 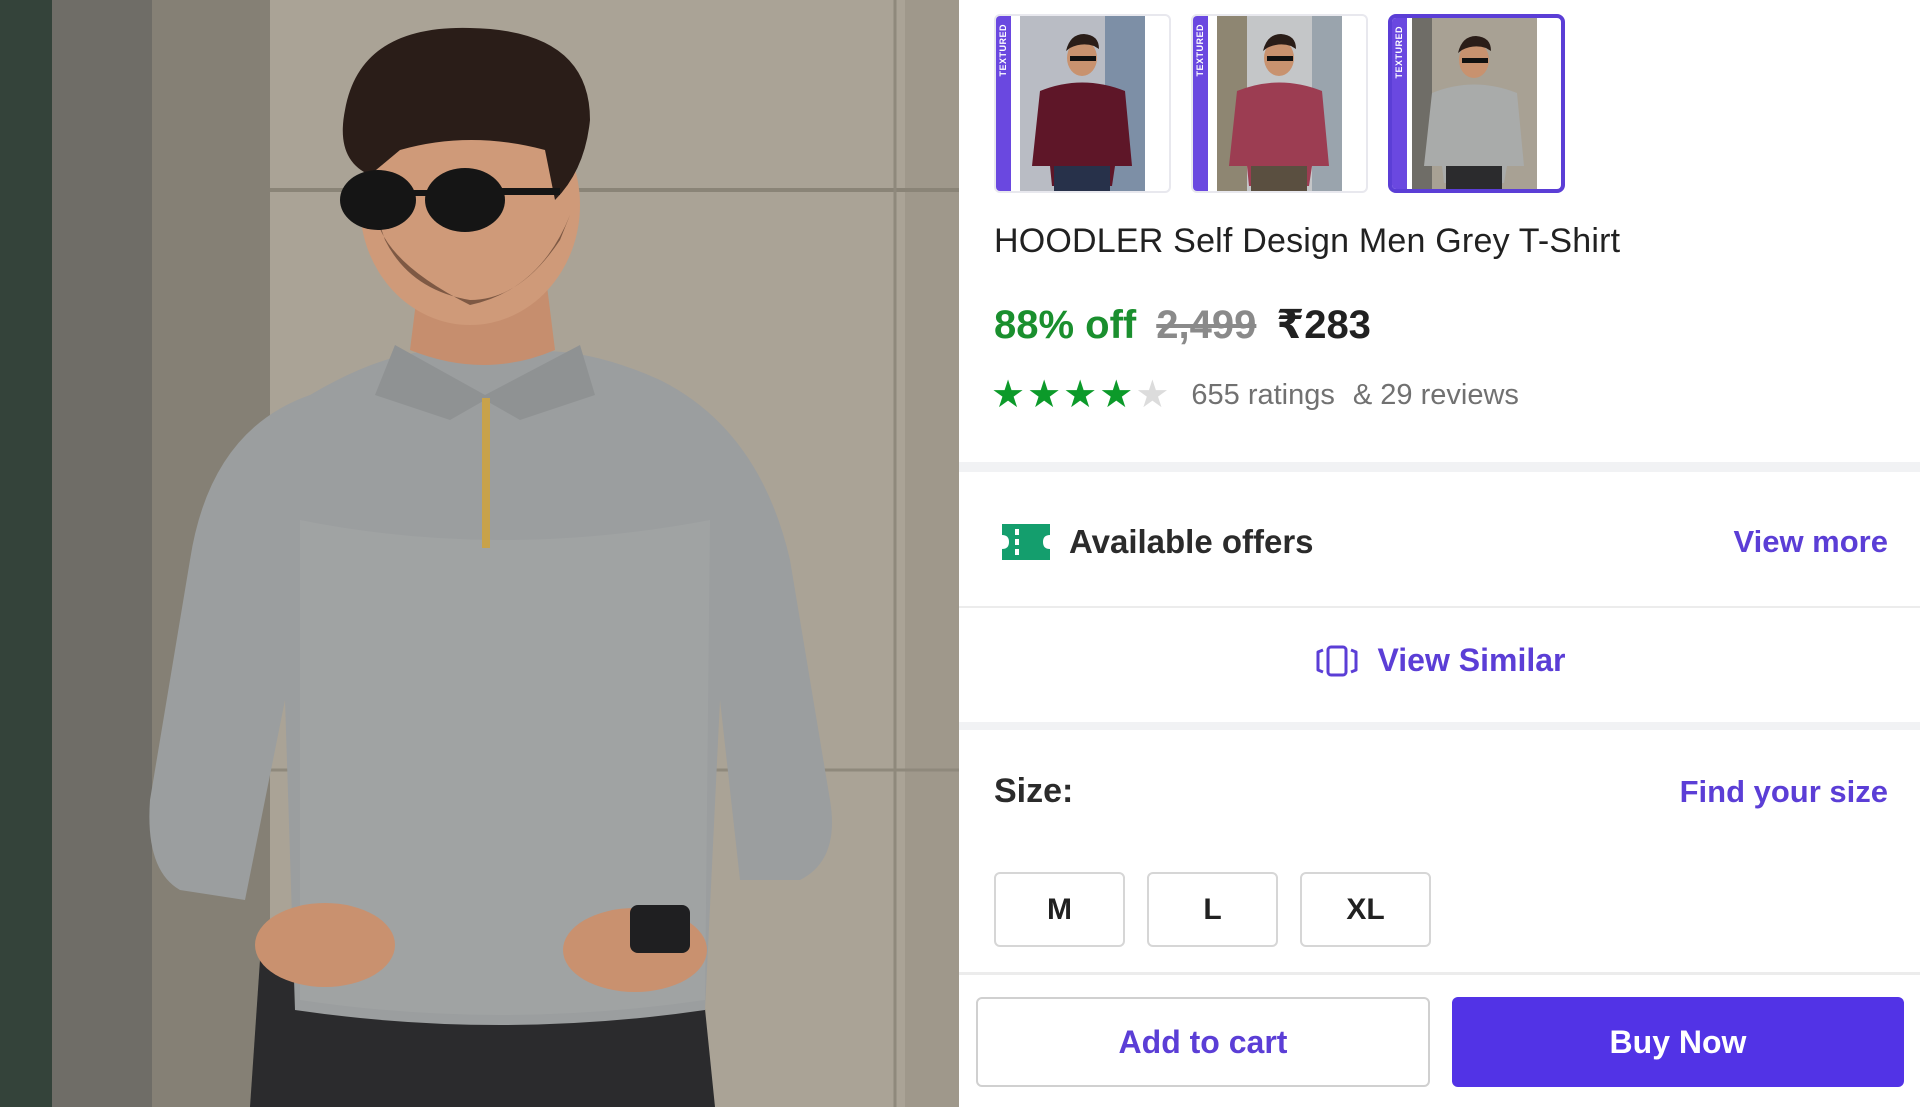 I want to click on reviews-count: & 29 reviews, so click(x=1435, y=394).